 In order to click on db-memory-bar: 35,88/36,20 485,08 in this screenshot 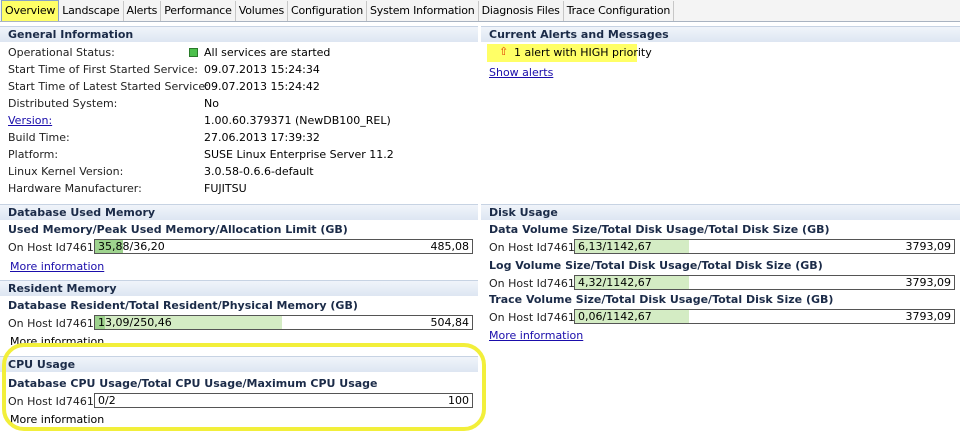, I will do `click(283, 246)`.